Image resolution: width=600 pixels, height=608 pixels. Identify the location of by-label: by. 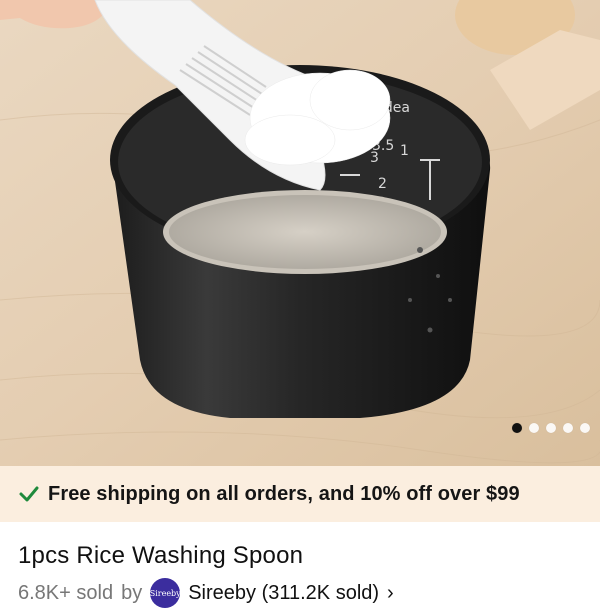
(132, 592).